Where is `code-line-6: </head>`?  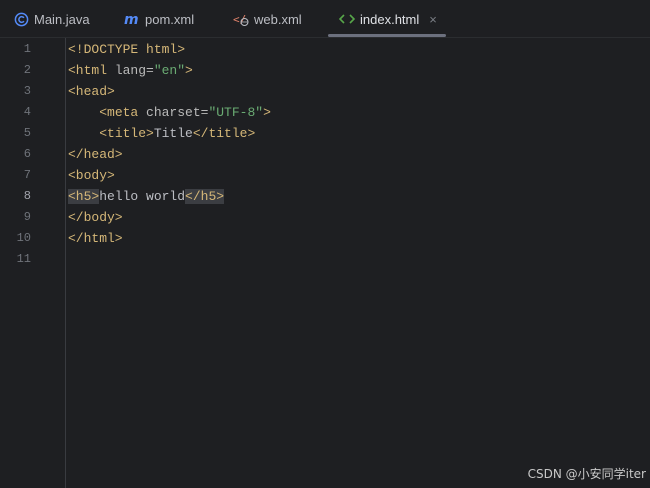
code-line-6: </head> is located at coordinates (95, 154).